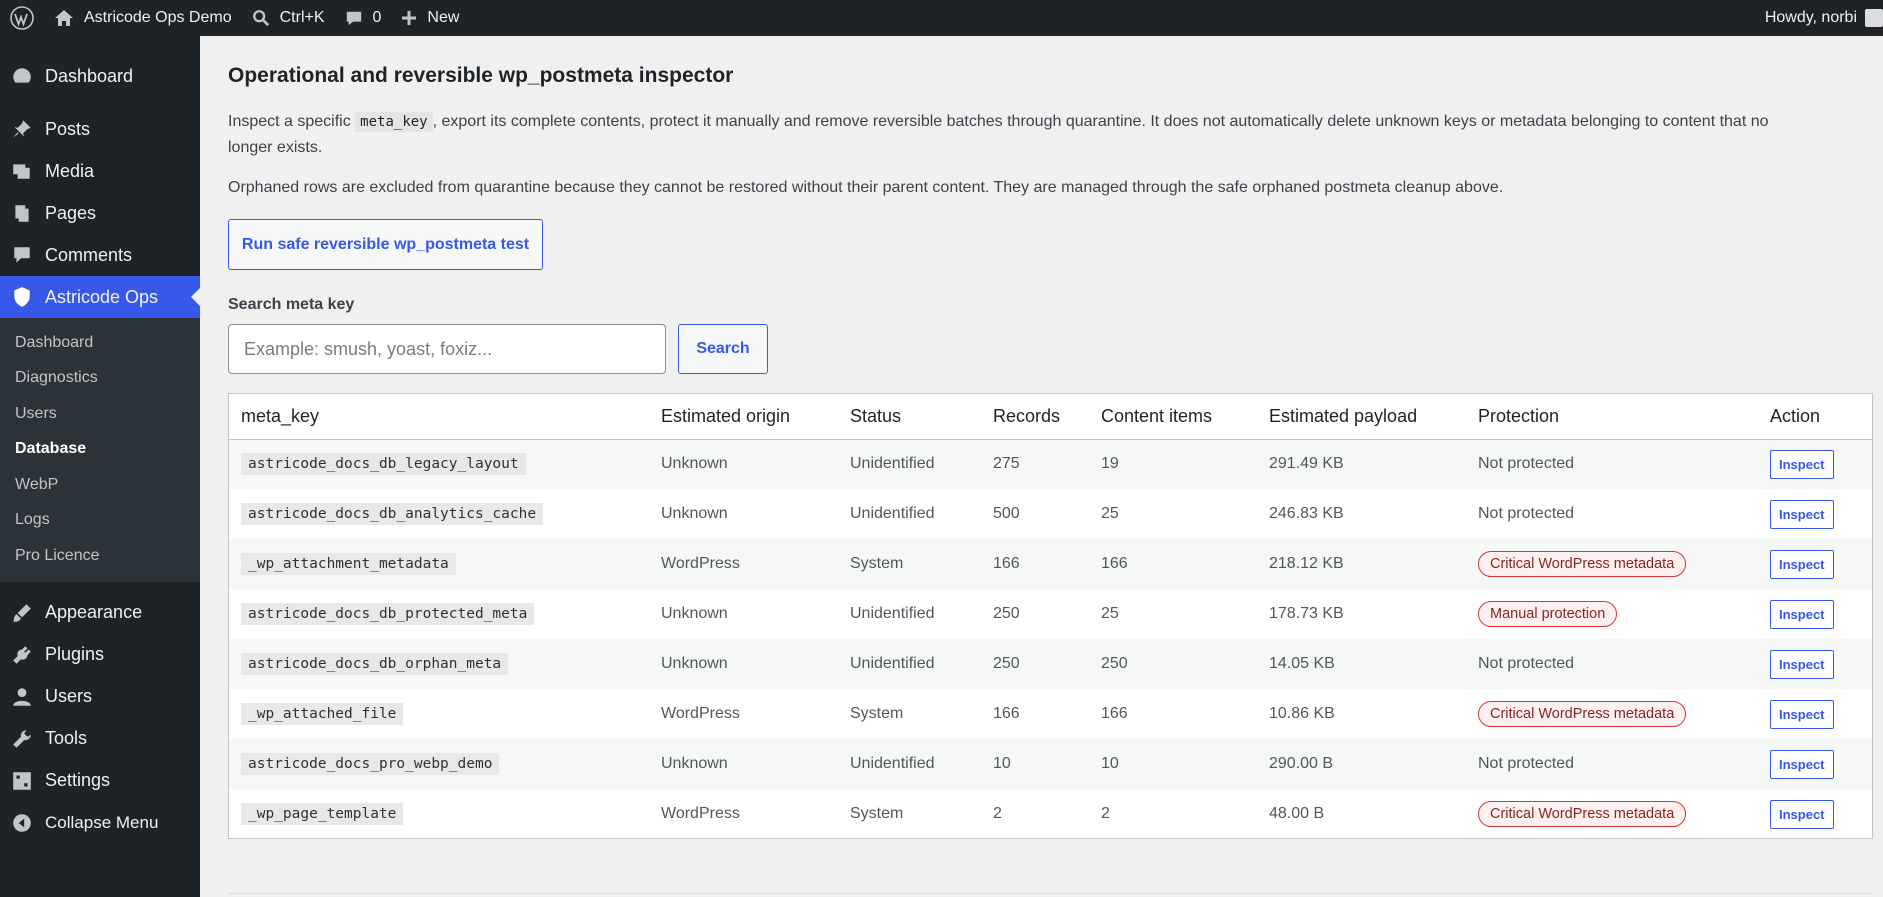 This screenshot has height=897, width=1883. Describe the element at coordinates (1810, 17) in the screenshot. I see `howdy-text: Howdy, norbi` at that location.